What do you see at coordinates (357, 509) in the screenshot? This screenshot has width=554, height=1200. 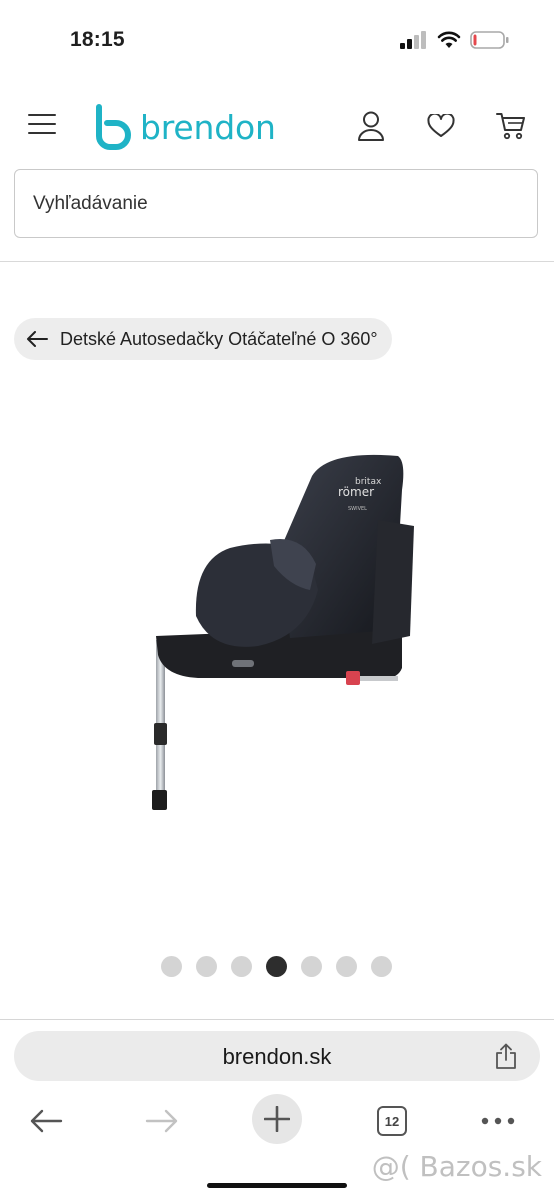 I see `model-text: SWIVEL` at bounding box center [357, 509].